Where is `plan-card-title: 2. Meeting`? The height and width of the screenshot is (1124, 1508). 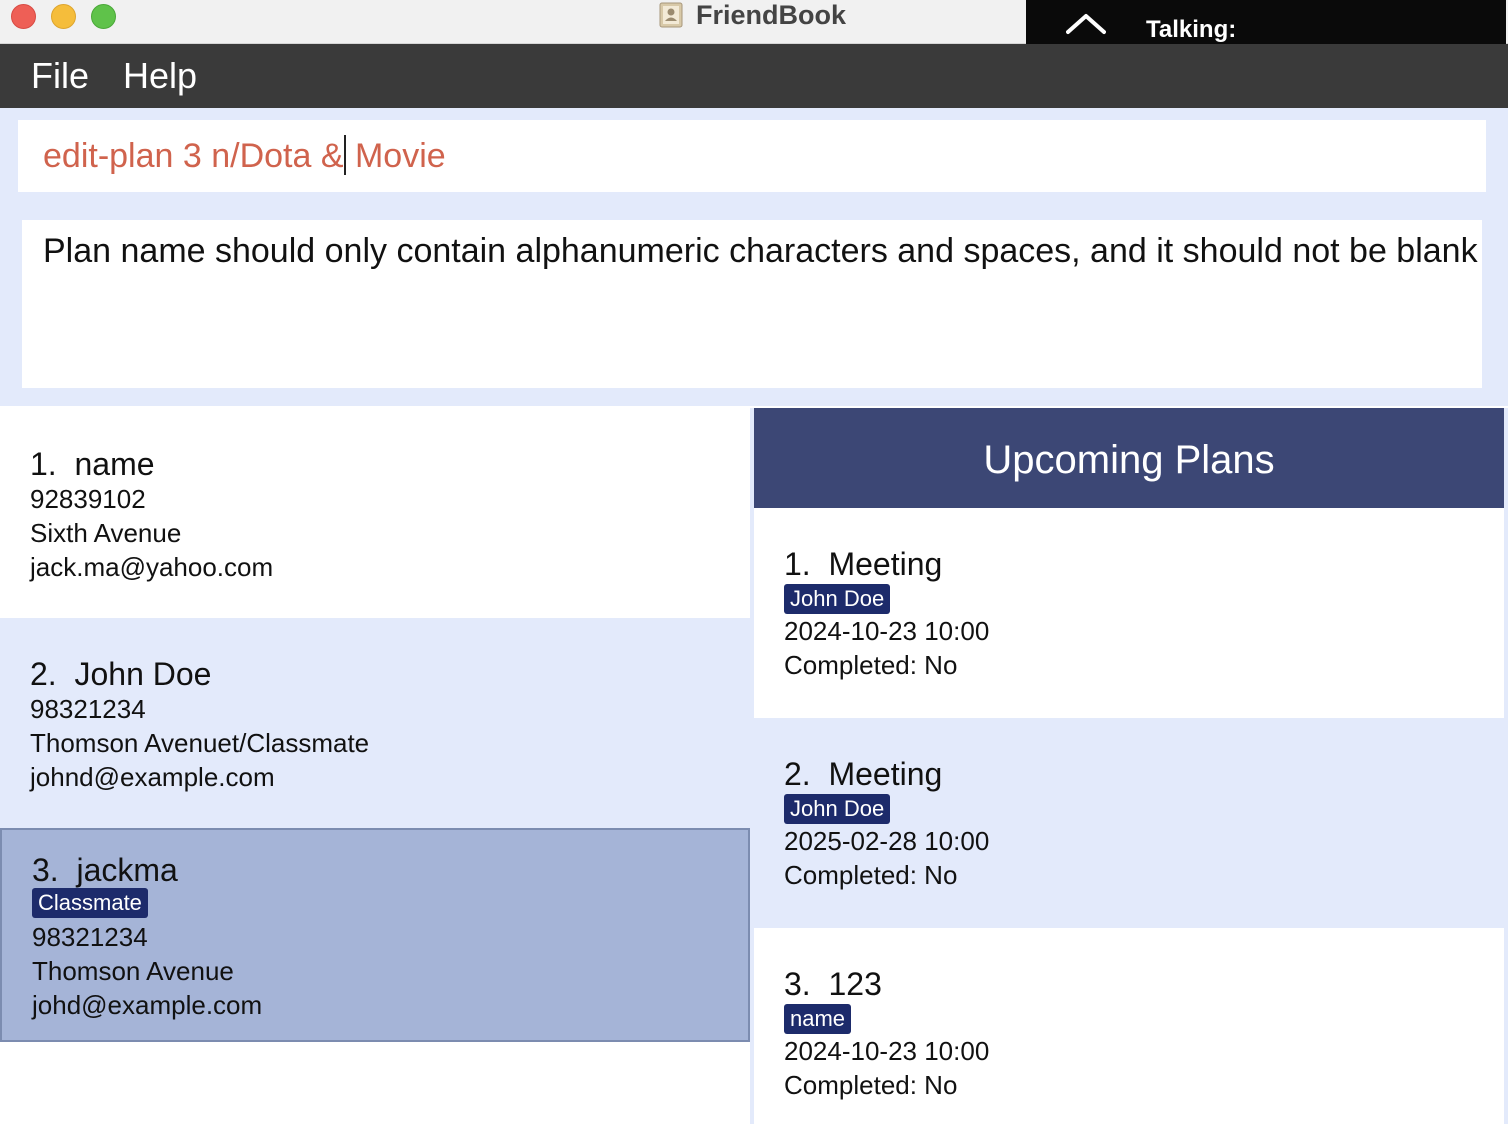 plan-card-title: 2. Meeting is located at coordinates (863, 774).